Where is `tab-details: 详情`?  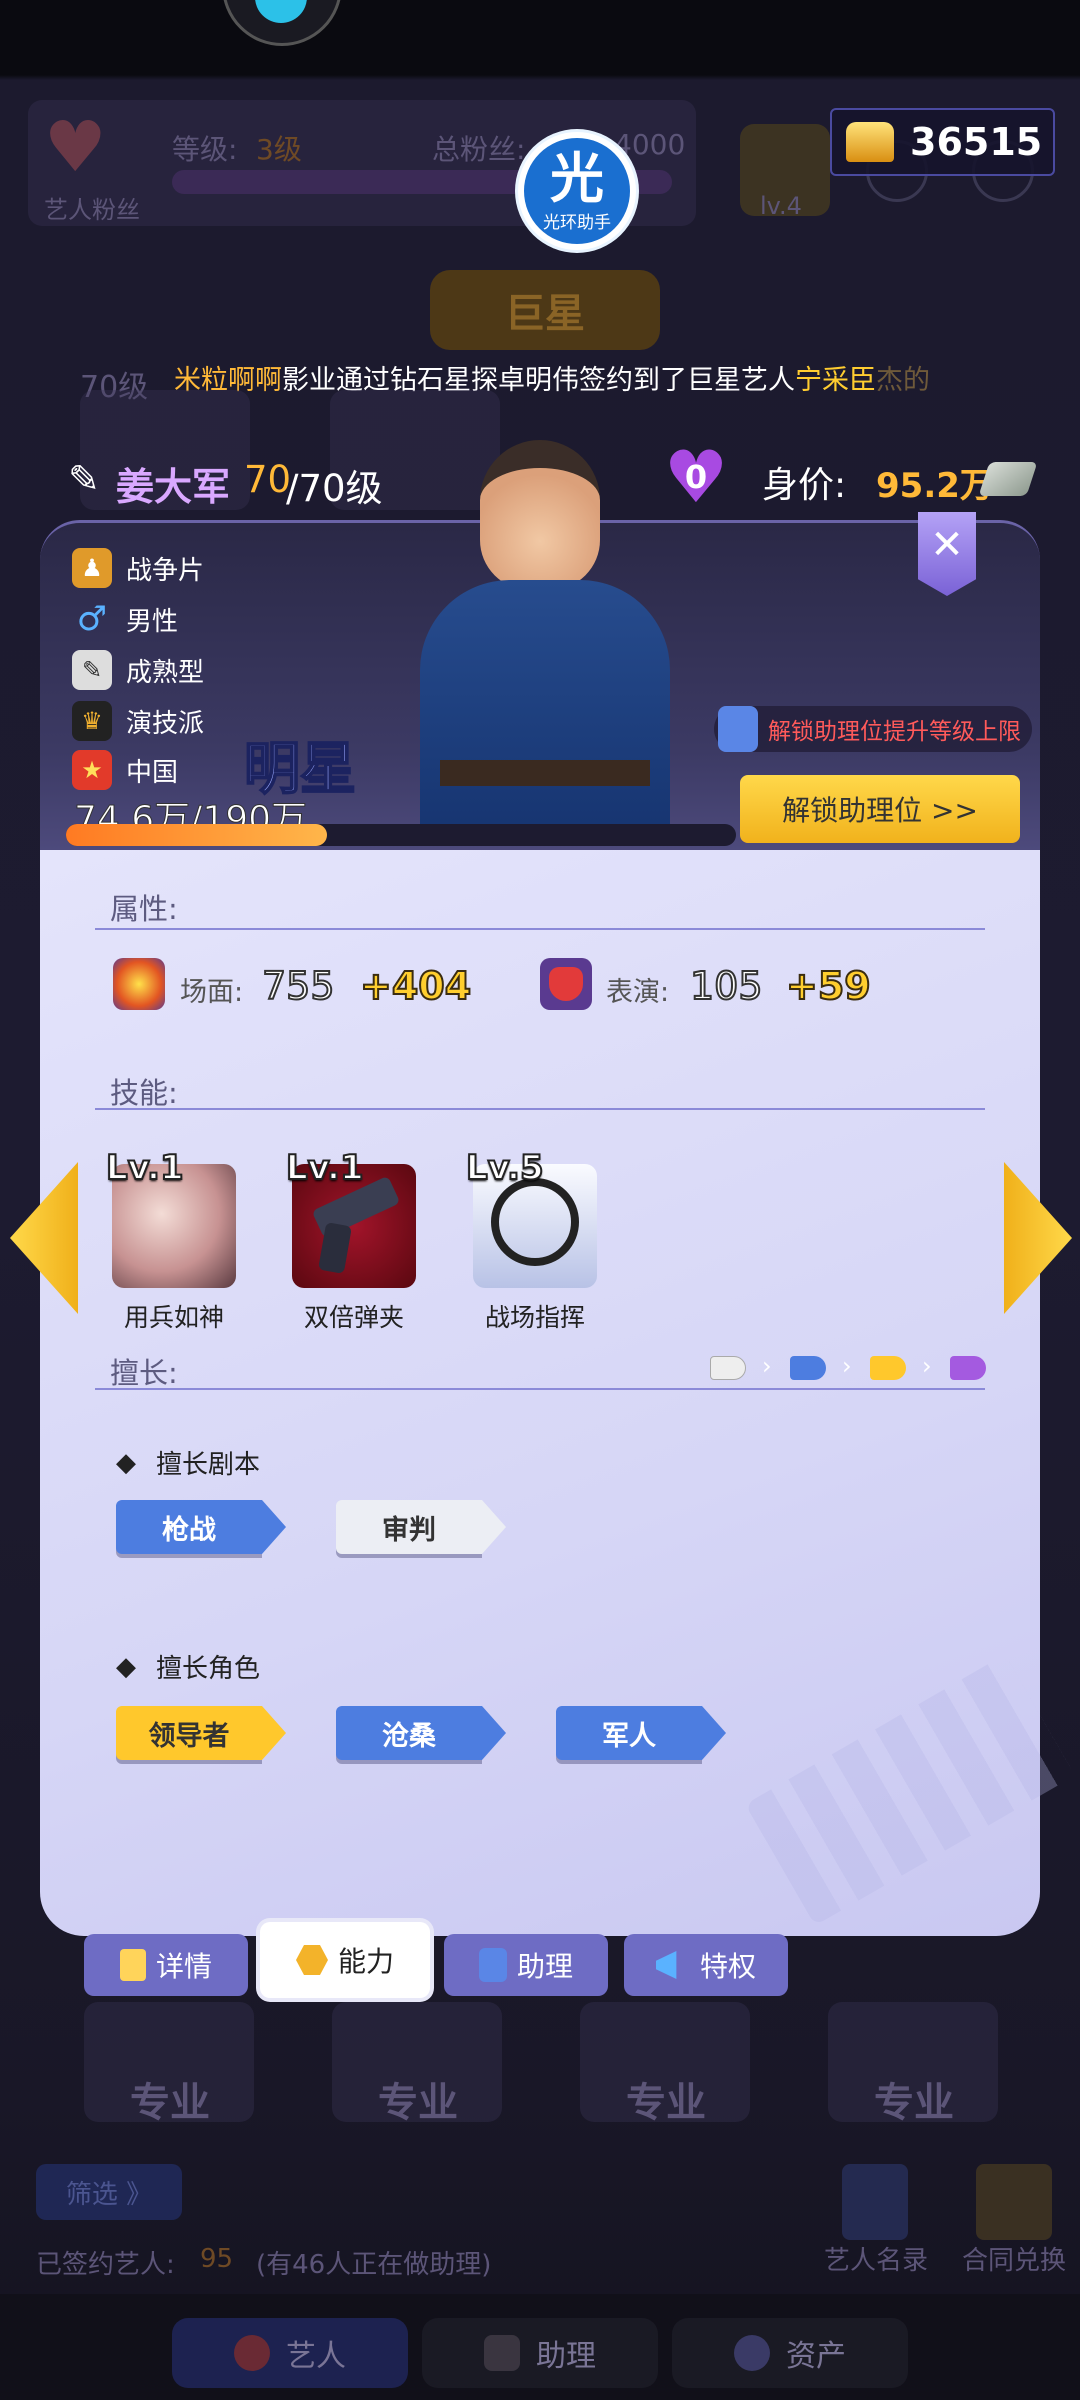
tab-details: 详情 is located at coordinates (166, 1965).